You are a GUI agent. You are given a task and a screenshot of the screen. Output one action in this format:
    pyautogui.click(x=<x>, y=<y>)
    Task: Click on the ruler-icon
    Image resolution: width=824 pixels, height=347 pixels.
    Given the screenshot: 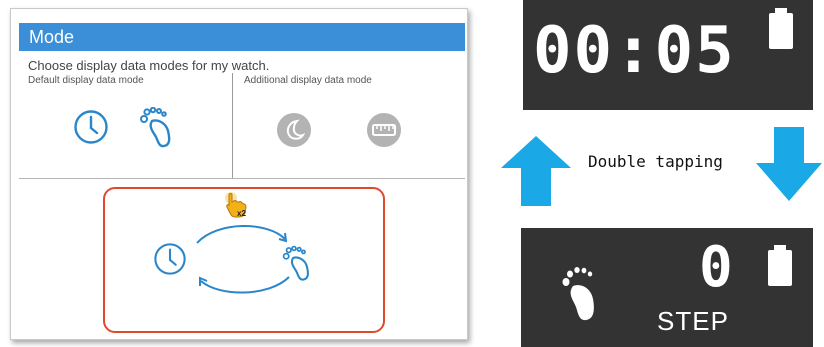 What is the action you would take?
    pyautogui.click(x=384, y=130)
    